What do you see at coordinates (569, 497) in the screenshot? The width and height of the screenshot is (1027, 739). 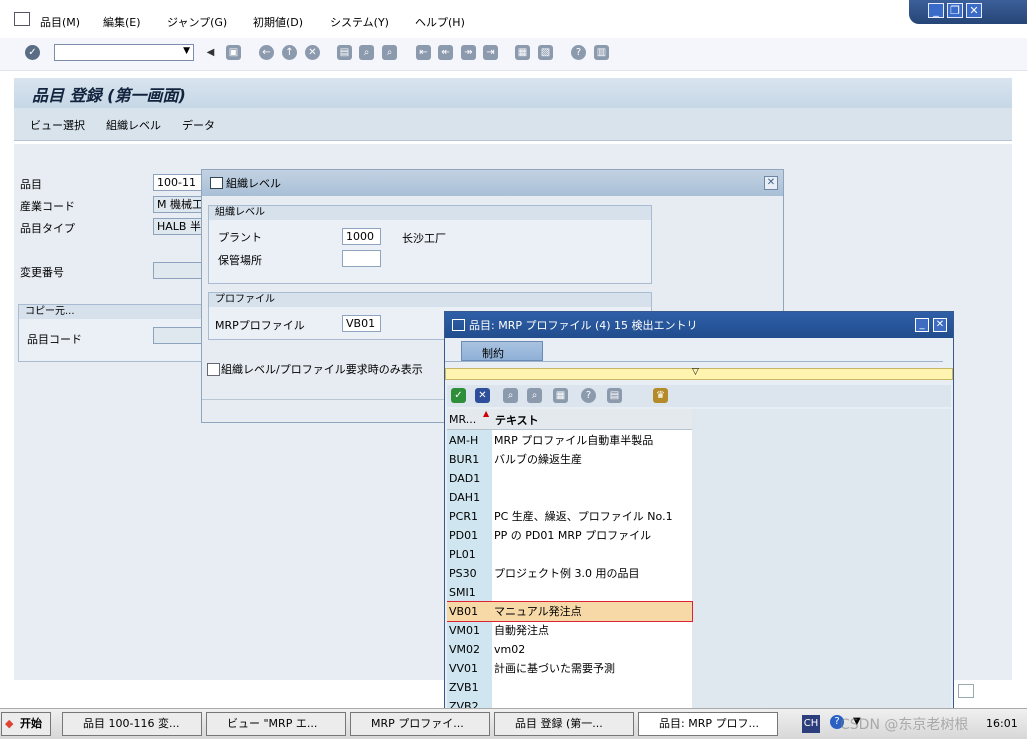 I see `result-row: DAH1` at bounding box center [569, 497].